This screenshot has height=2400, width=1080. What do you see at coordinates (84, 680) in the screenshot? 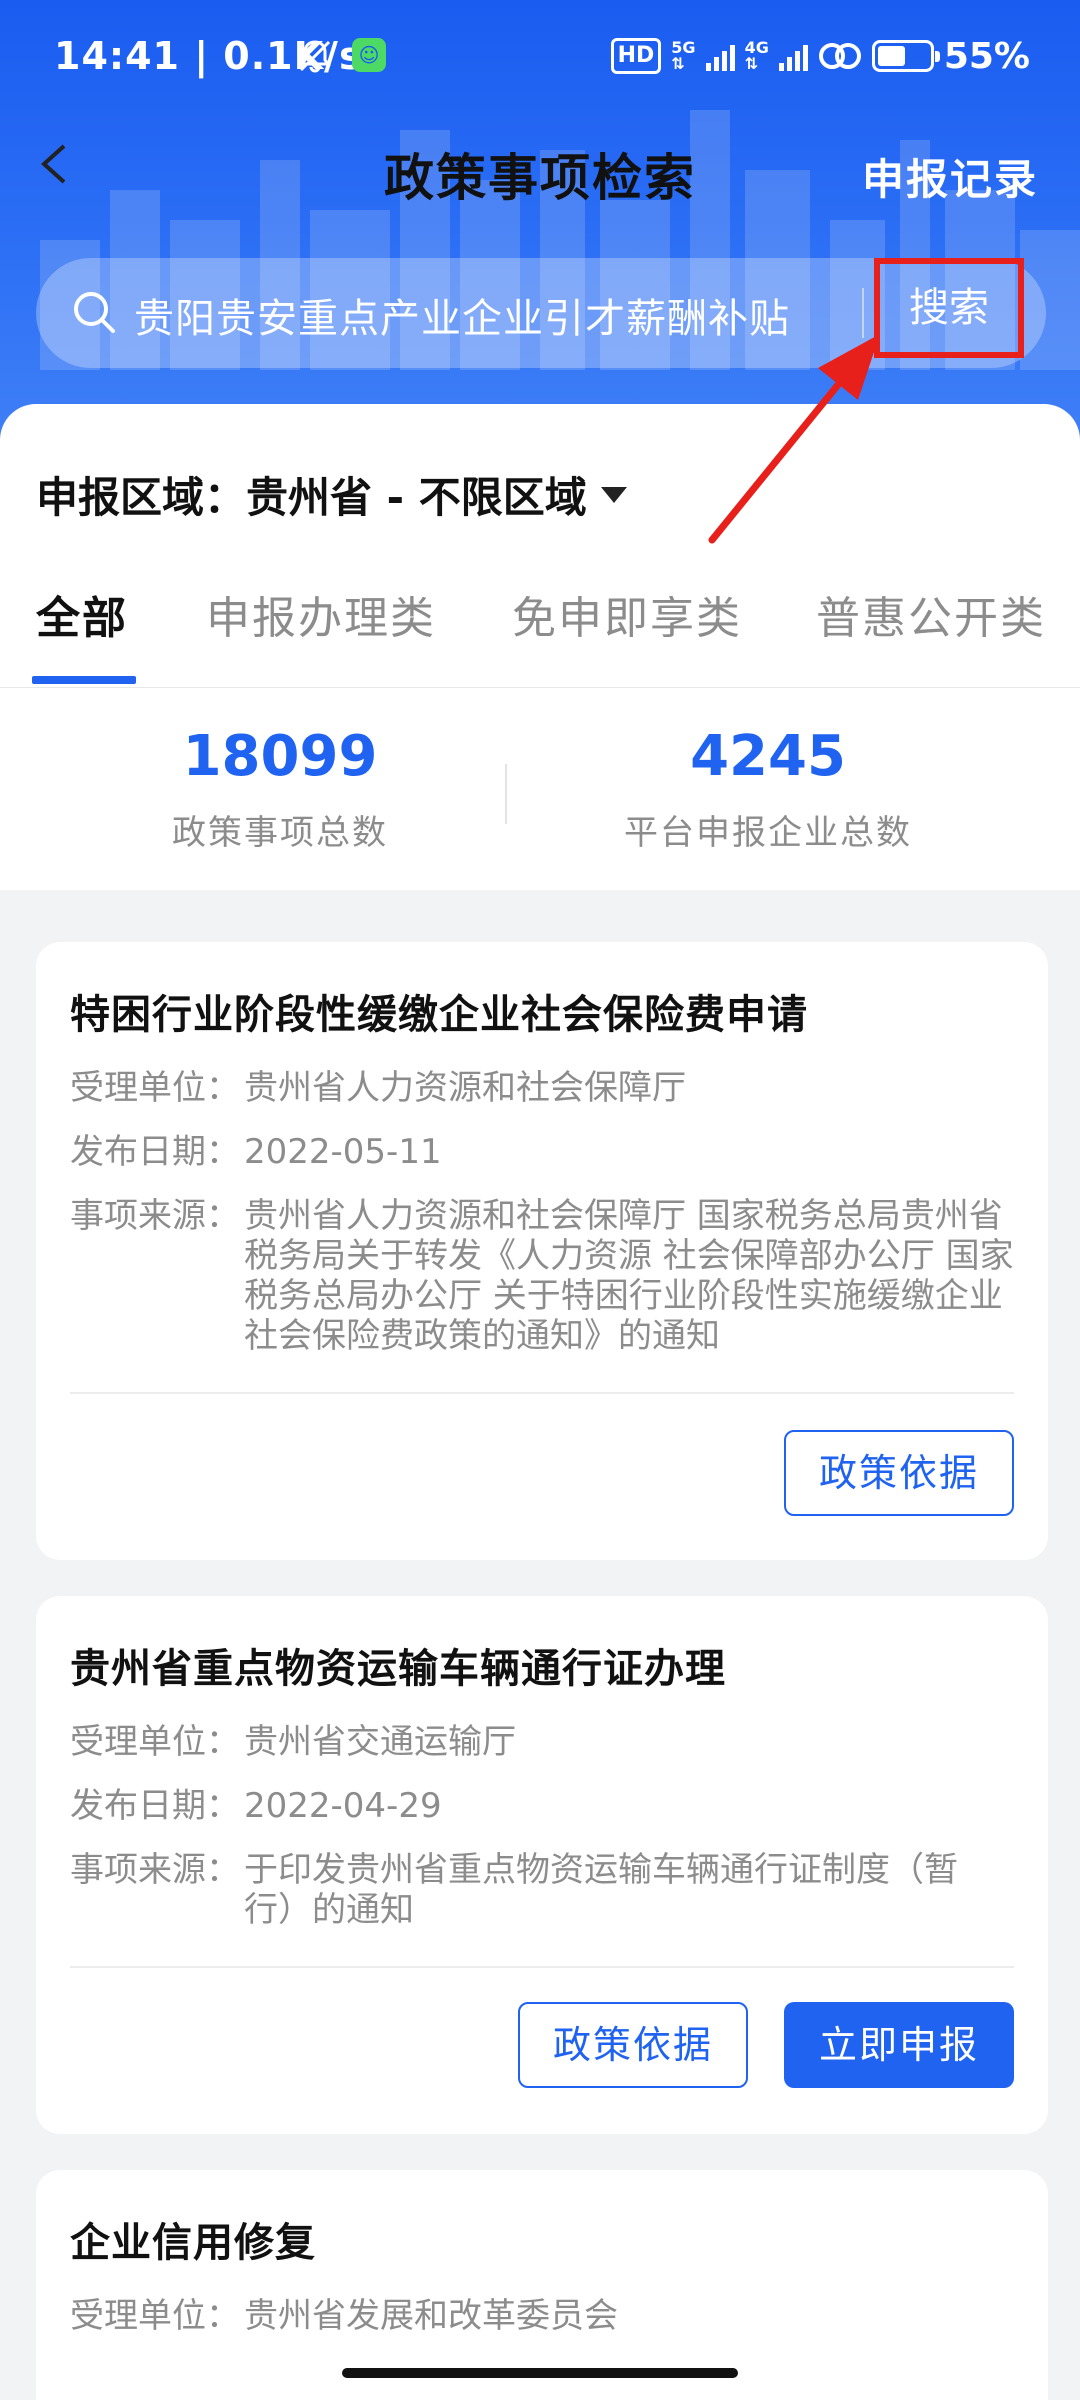
I see `active-tab-indicator` at bounding box center [84, 680].